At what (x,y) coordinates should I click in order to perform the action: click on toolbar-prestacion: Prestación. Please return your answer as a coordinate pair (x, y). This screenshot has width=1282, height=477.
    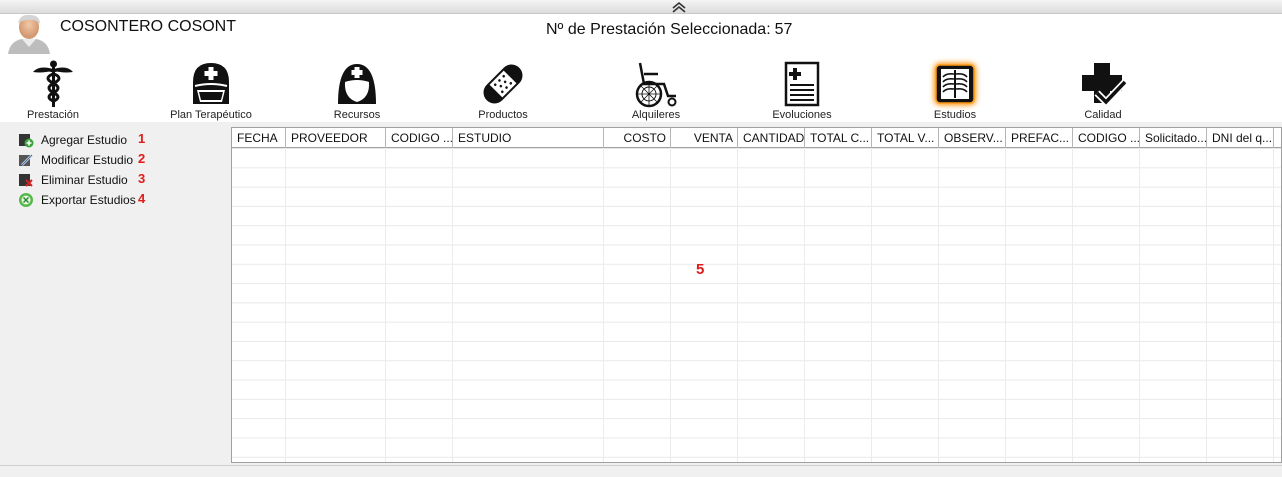
    Looking at the image, I should click on (54, 91).